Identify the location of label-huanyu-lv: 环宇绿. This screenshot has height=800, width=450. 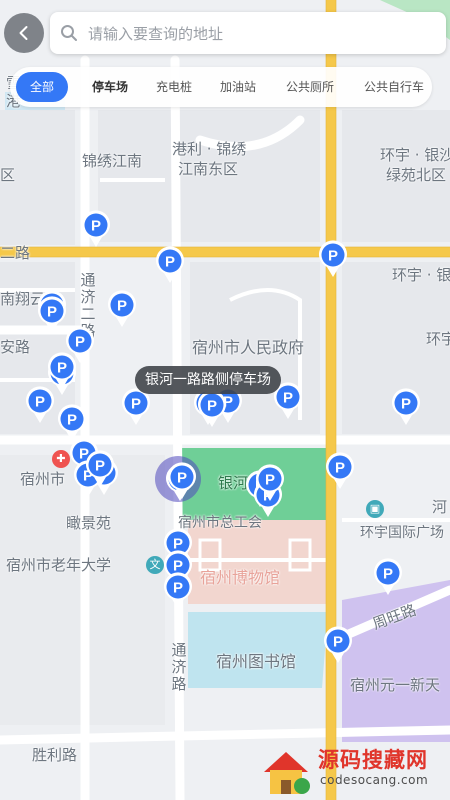
(438, 339).